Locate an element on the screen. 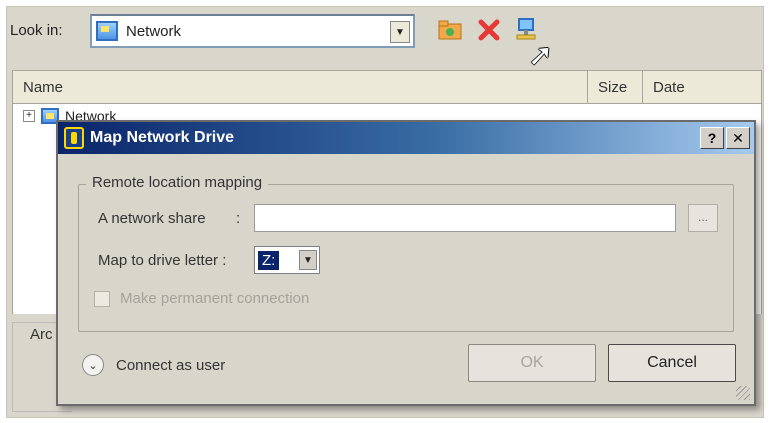 The width and height of the screenshot is (770, 423). network-share-input is located at coordinates (465, 218).